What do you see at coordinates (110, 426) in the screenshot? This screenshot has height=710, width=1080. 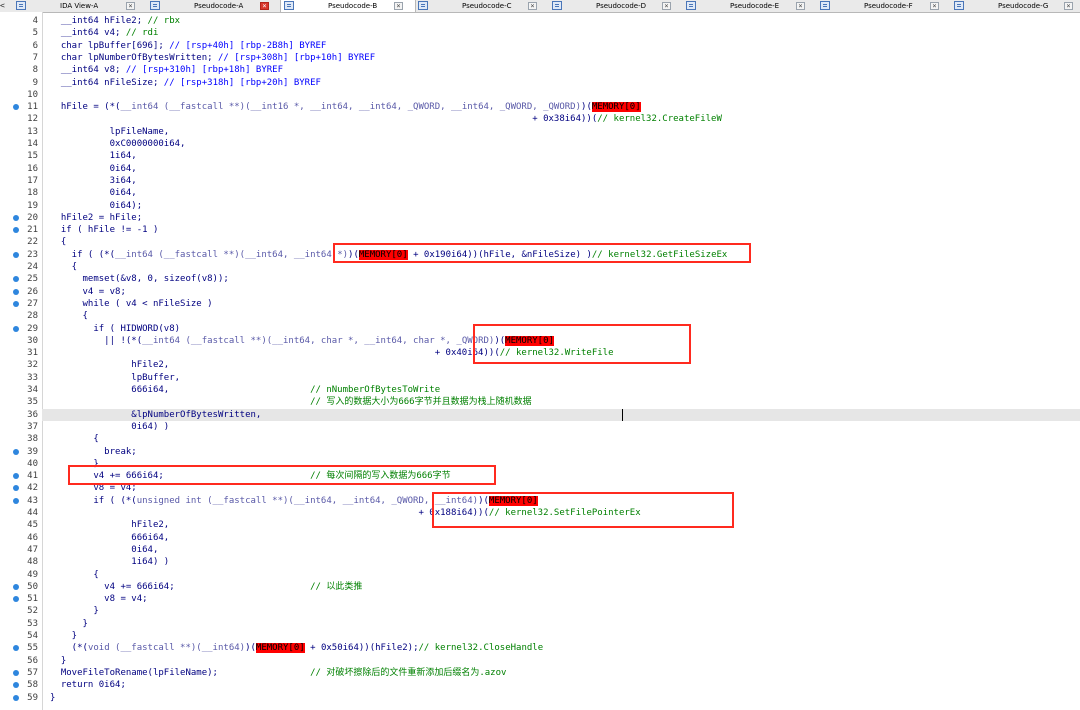 I see `code-text: 0i64) )` at bounding box center [110, 426].